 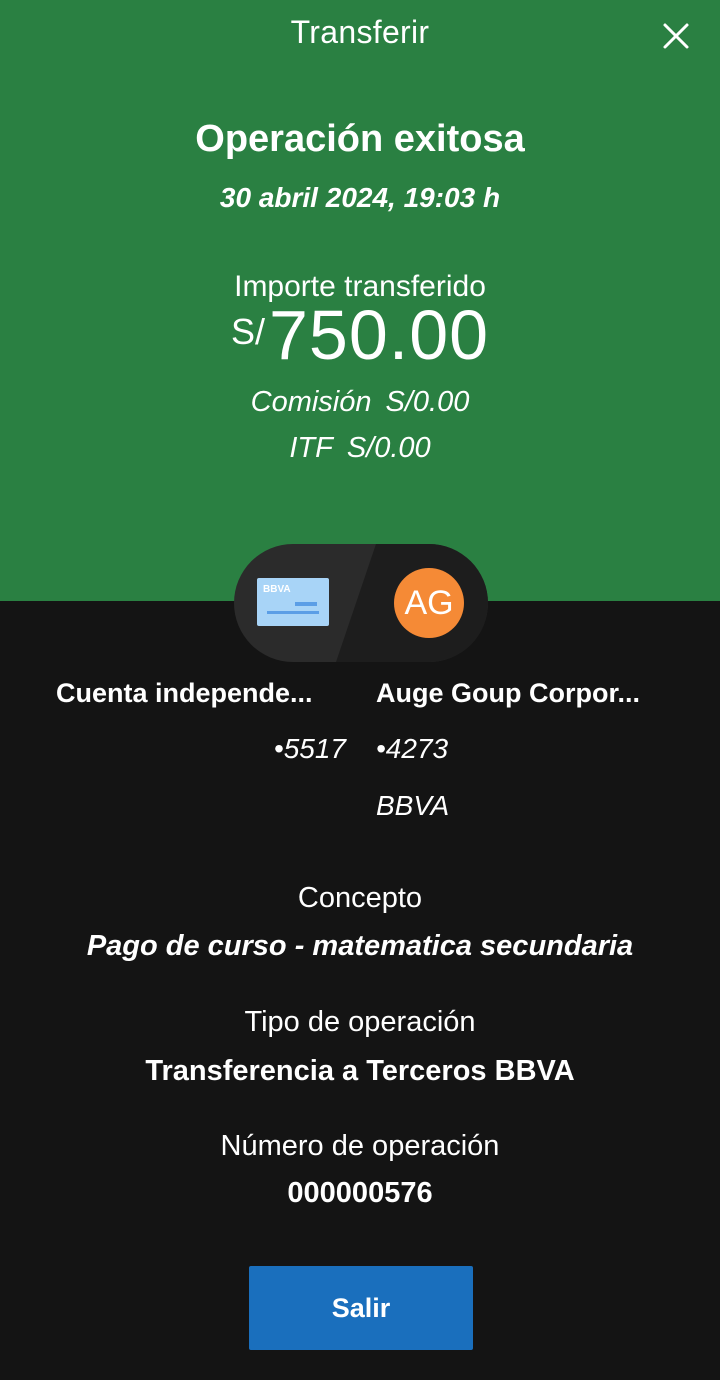 I want to click on status-datetime: 30 abril 2024, 19:03 h, so click(x=360, y=197).